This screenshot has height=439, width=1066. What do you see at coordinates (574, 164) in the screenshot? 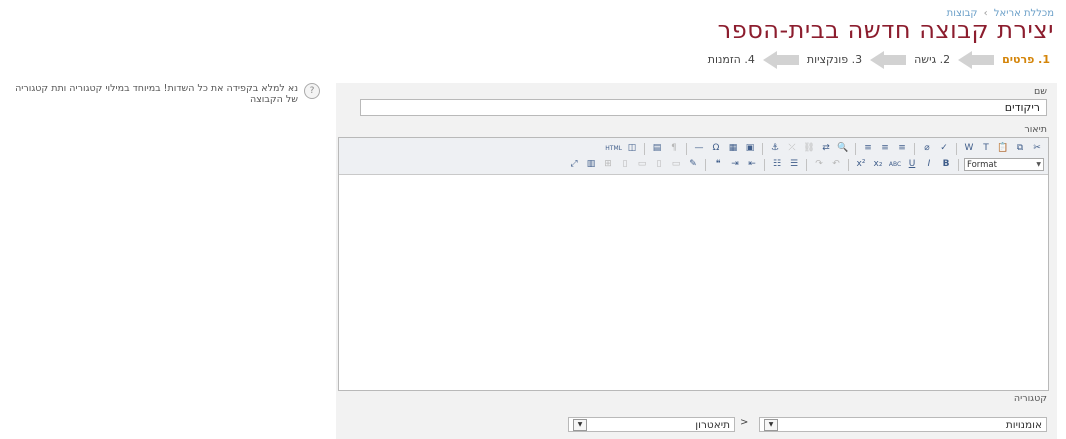
I see `fullscreen-icon: ⤢` at bounding box center [574, 164].